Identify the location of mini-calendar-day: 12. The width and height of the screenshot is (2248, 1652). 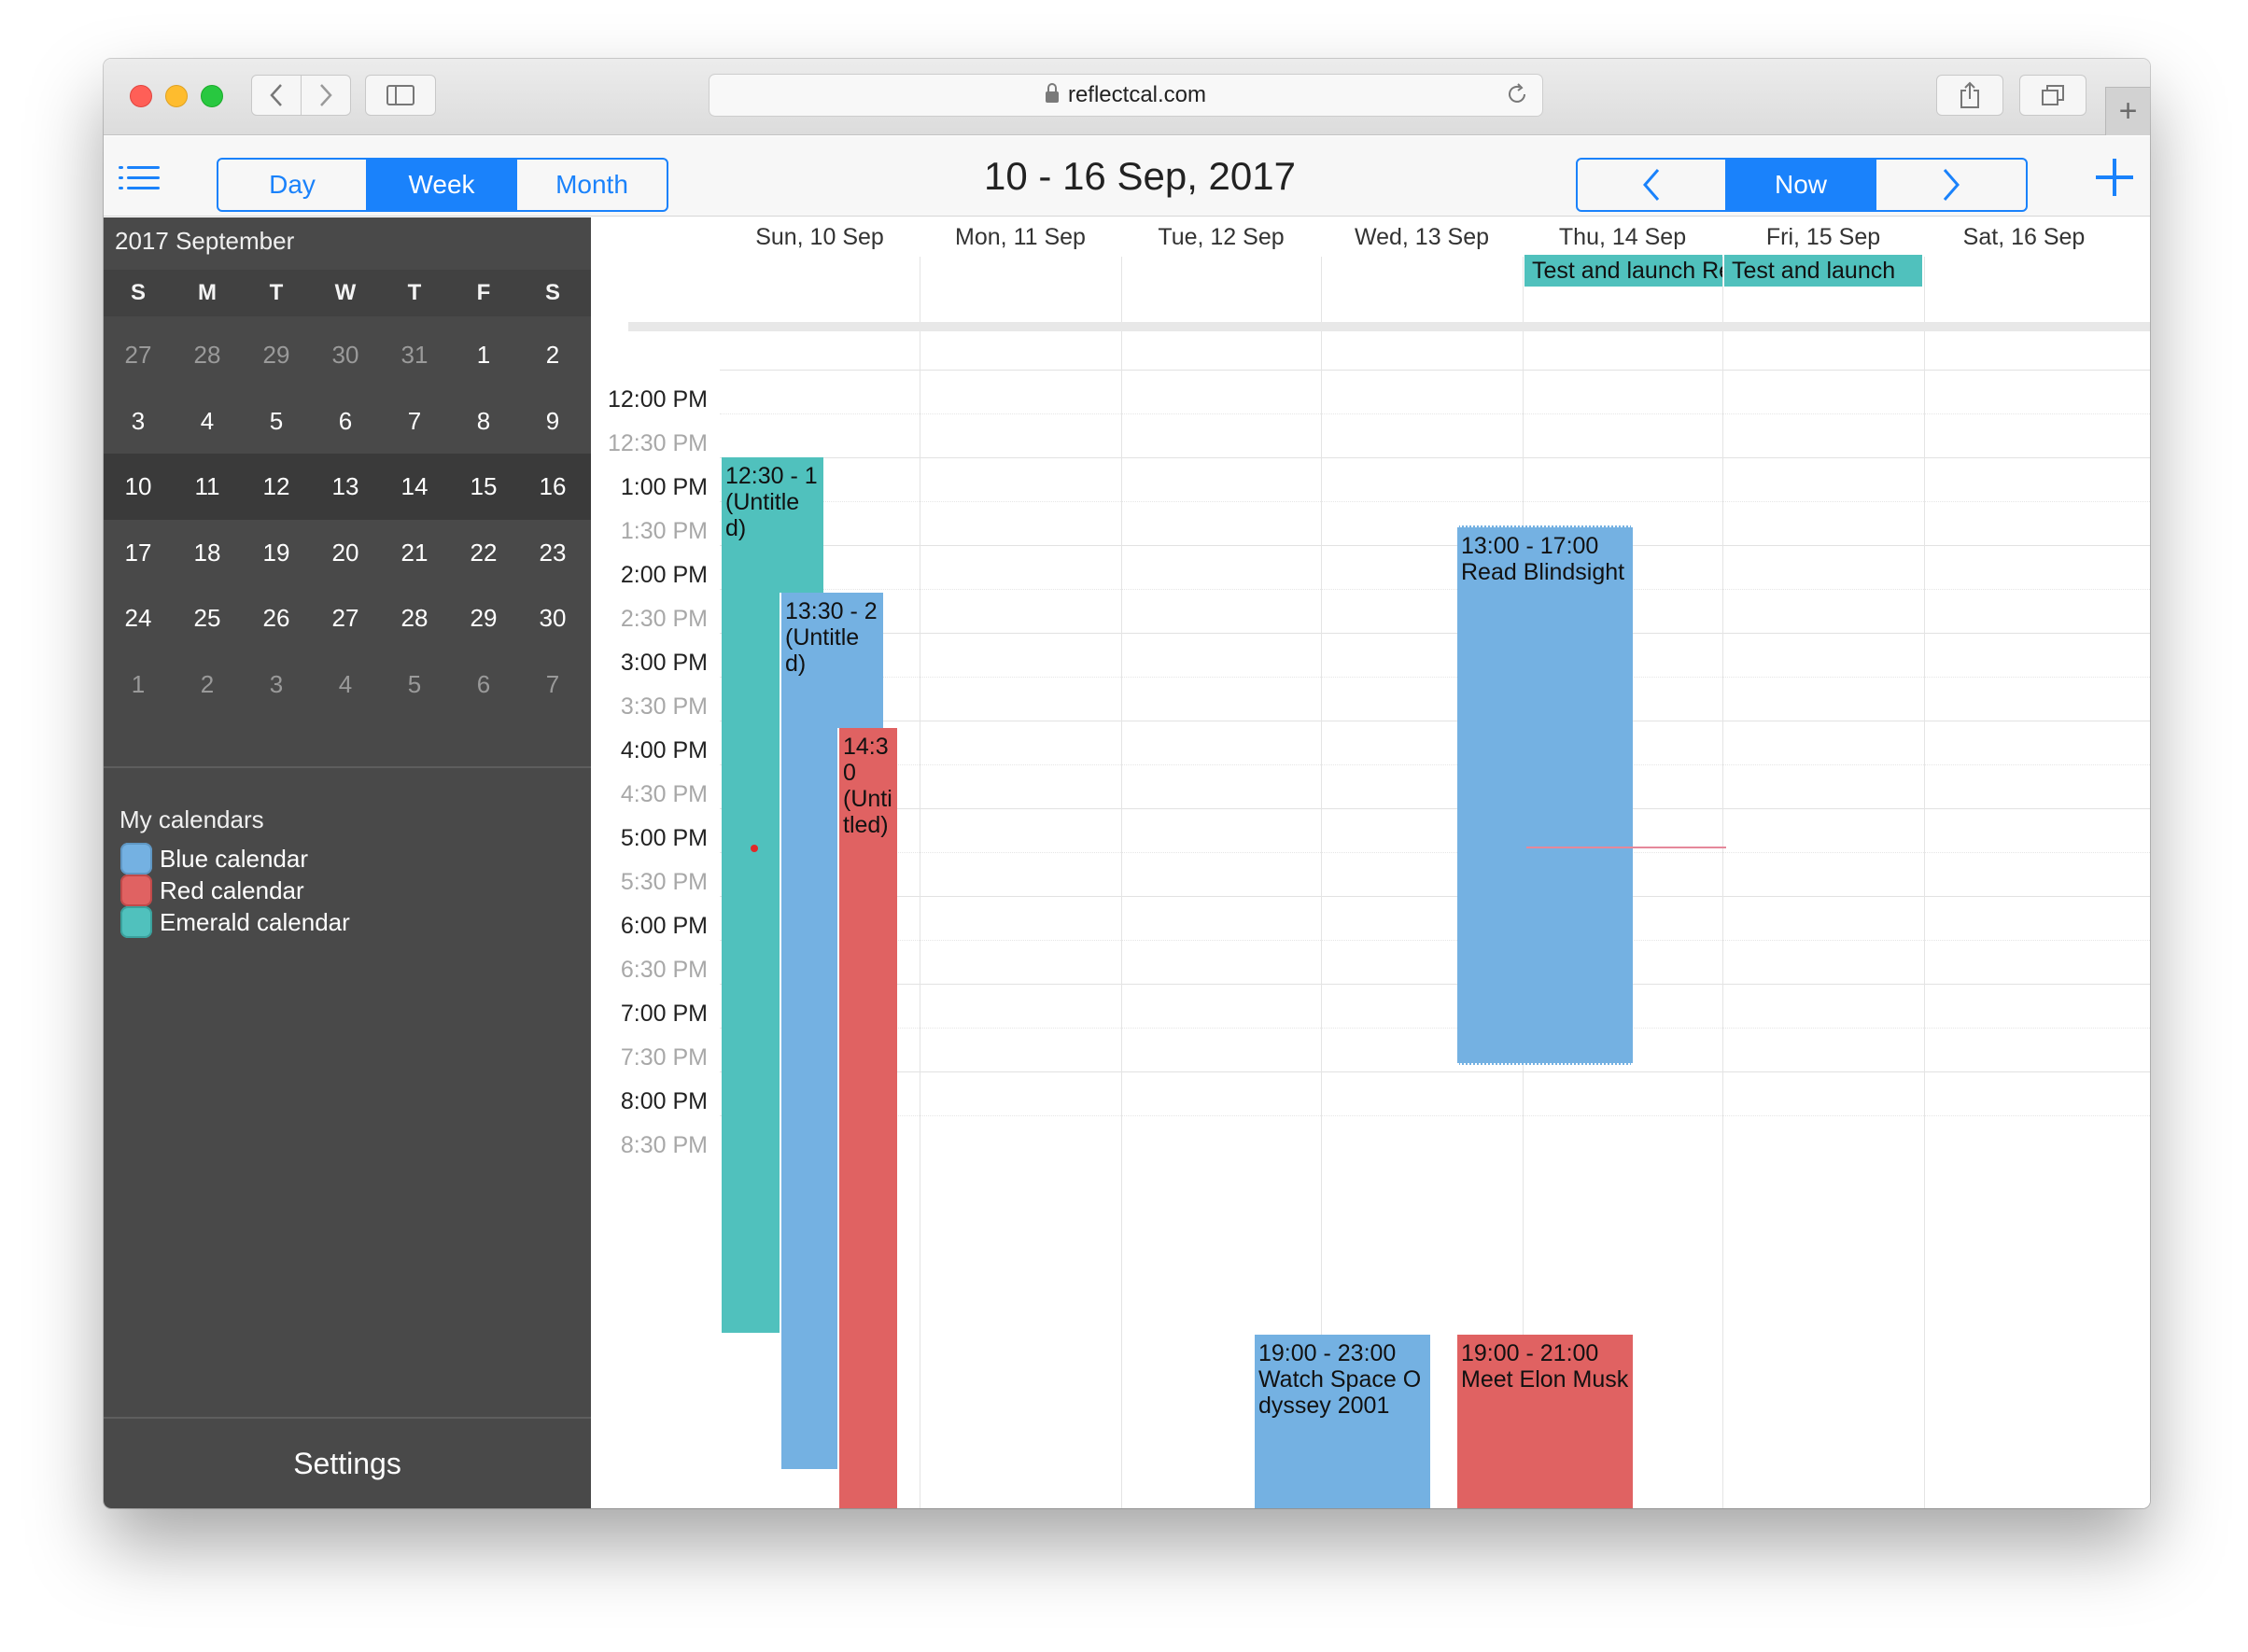
(276, 487).